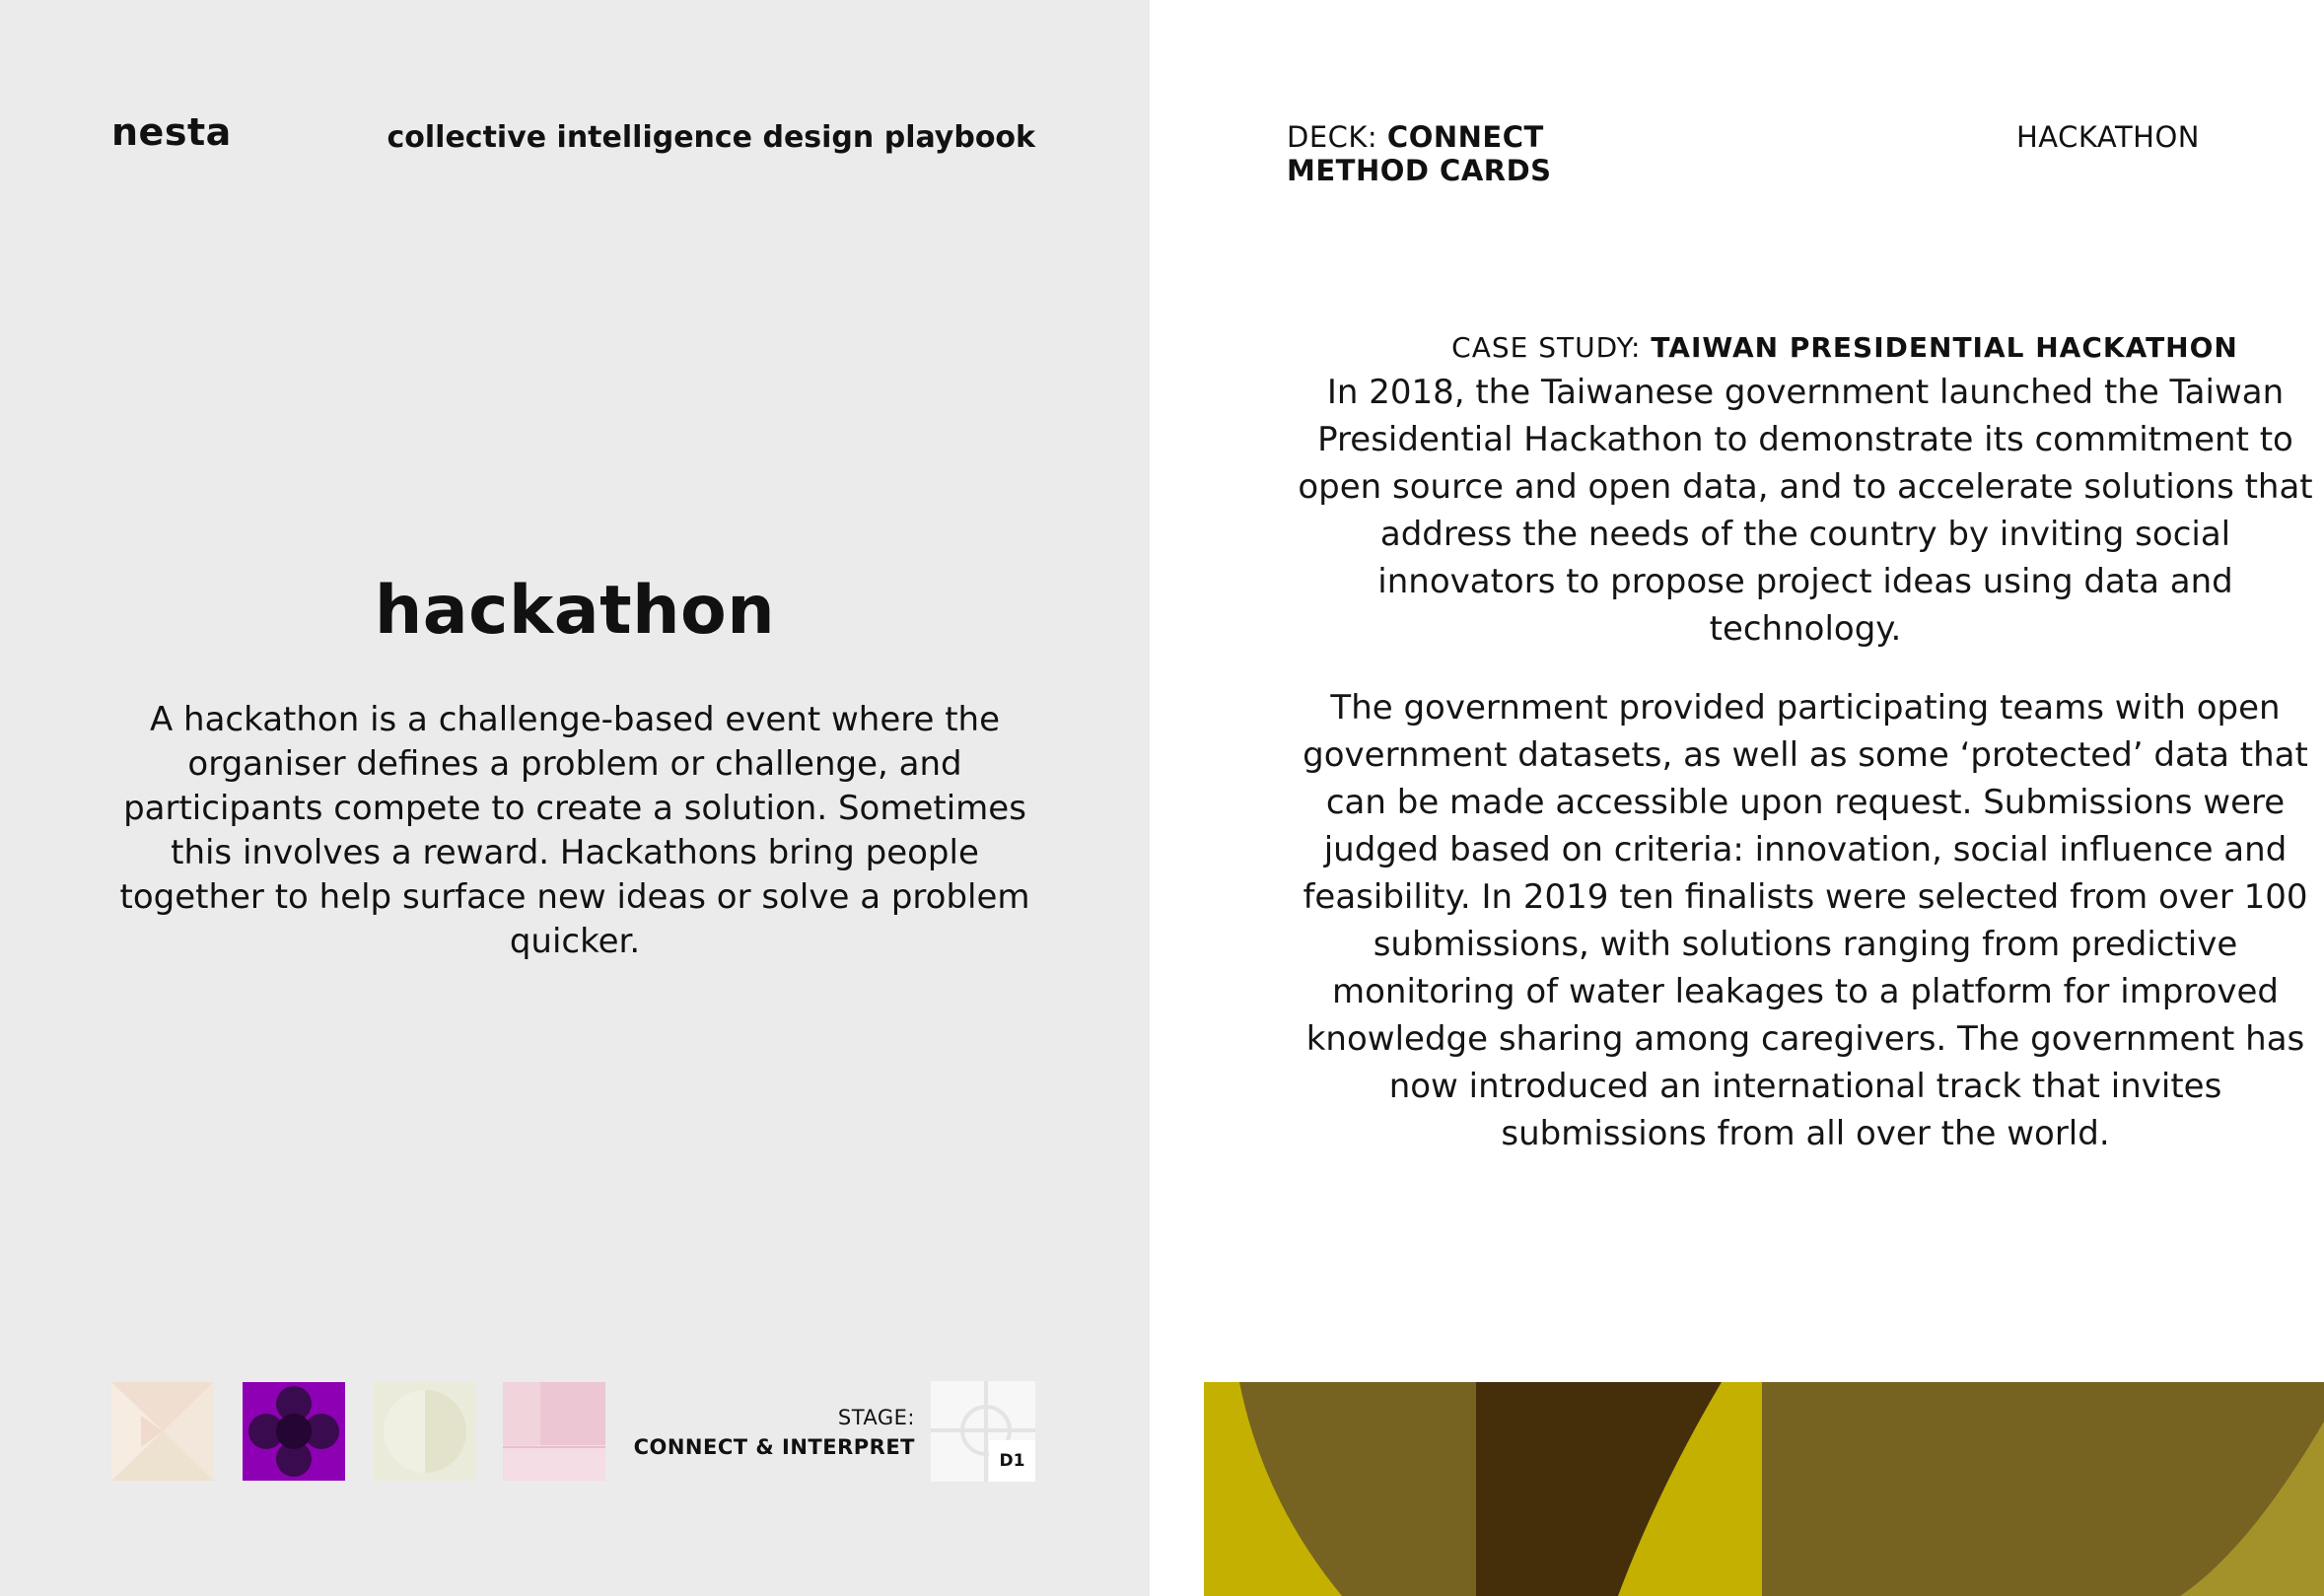  Describe the element at coordinates (1012, 1461) in the screenshot. I see `card-code-badge: D1` at that location.